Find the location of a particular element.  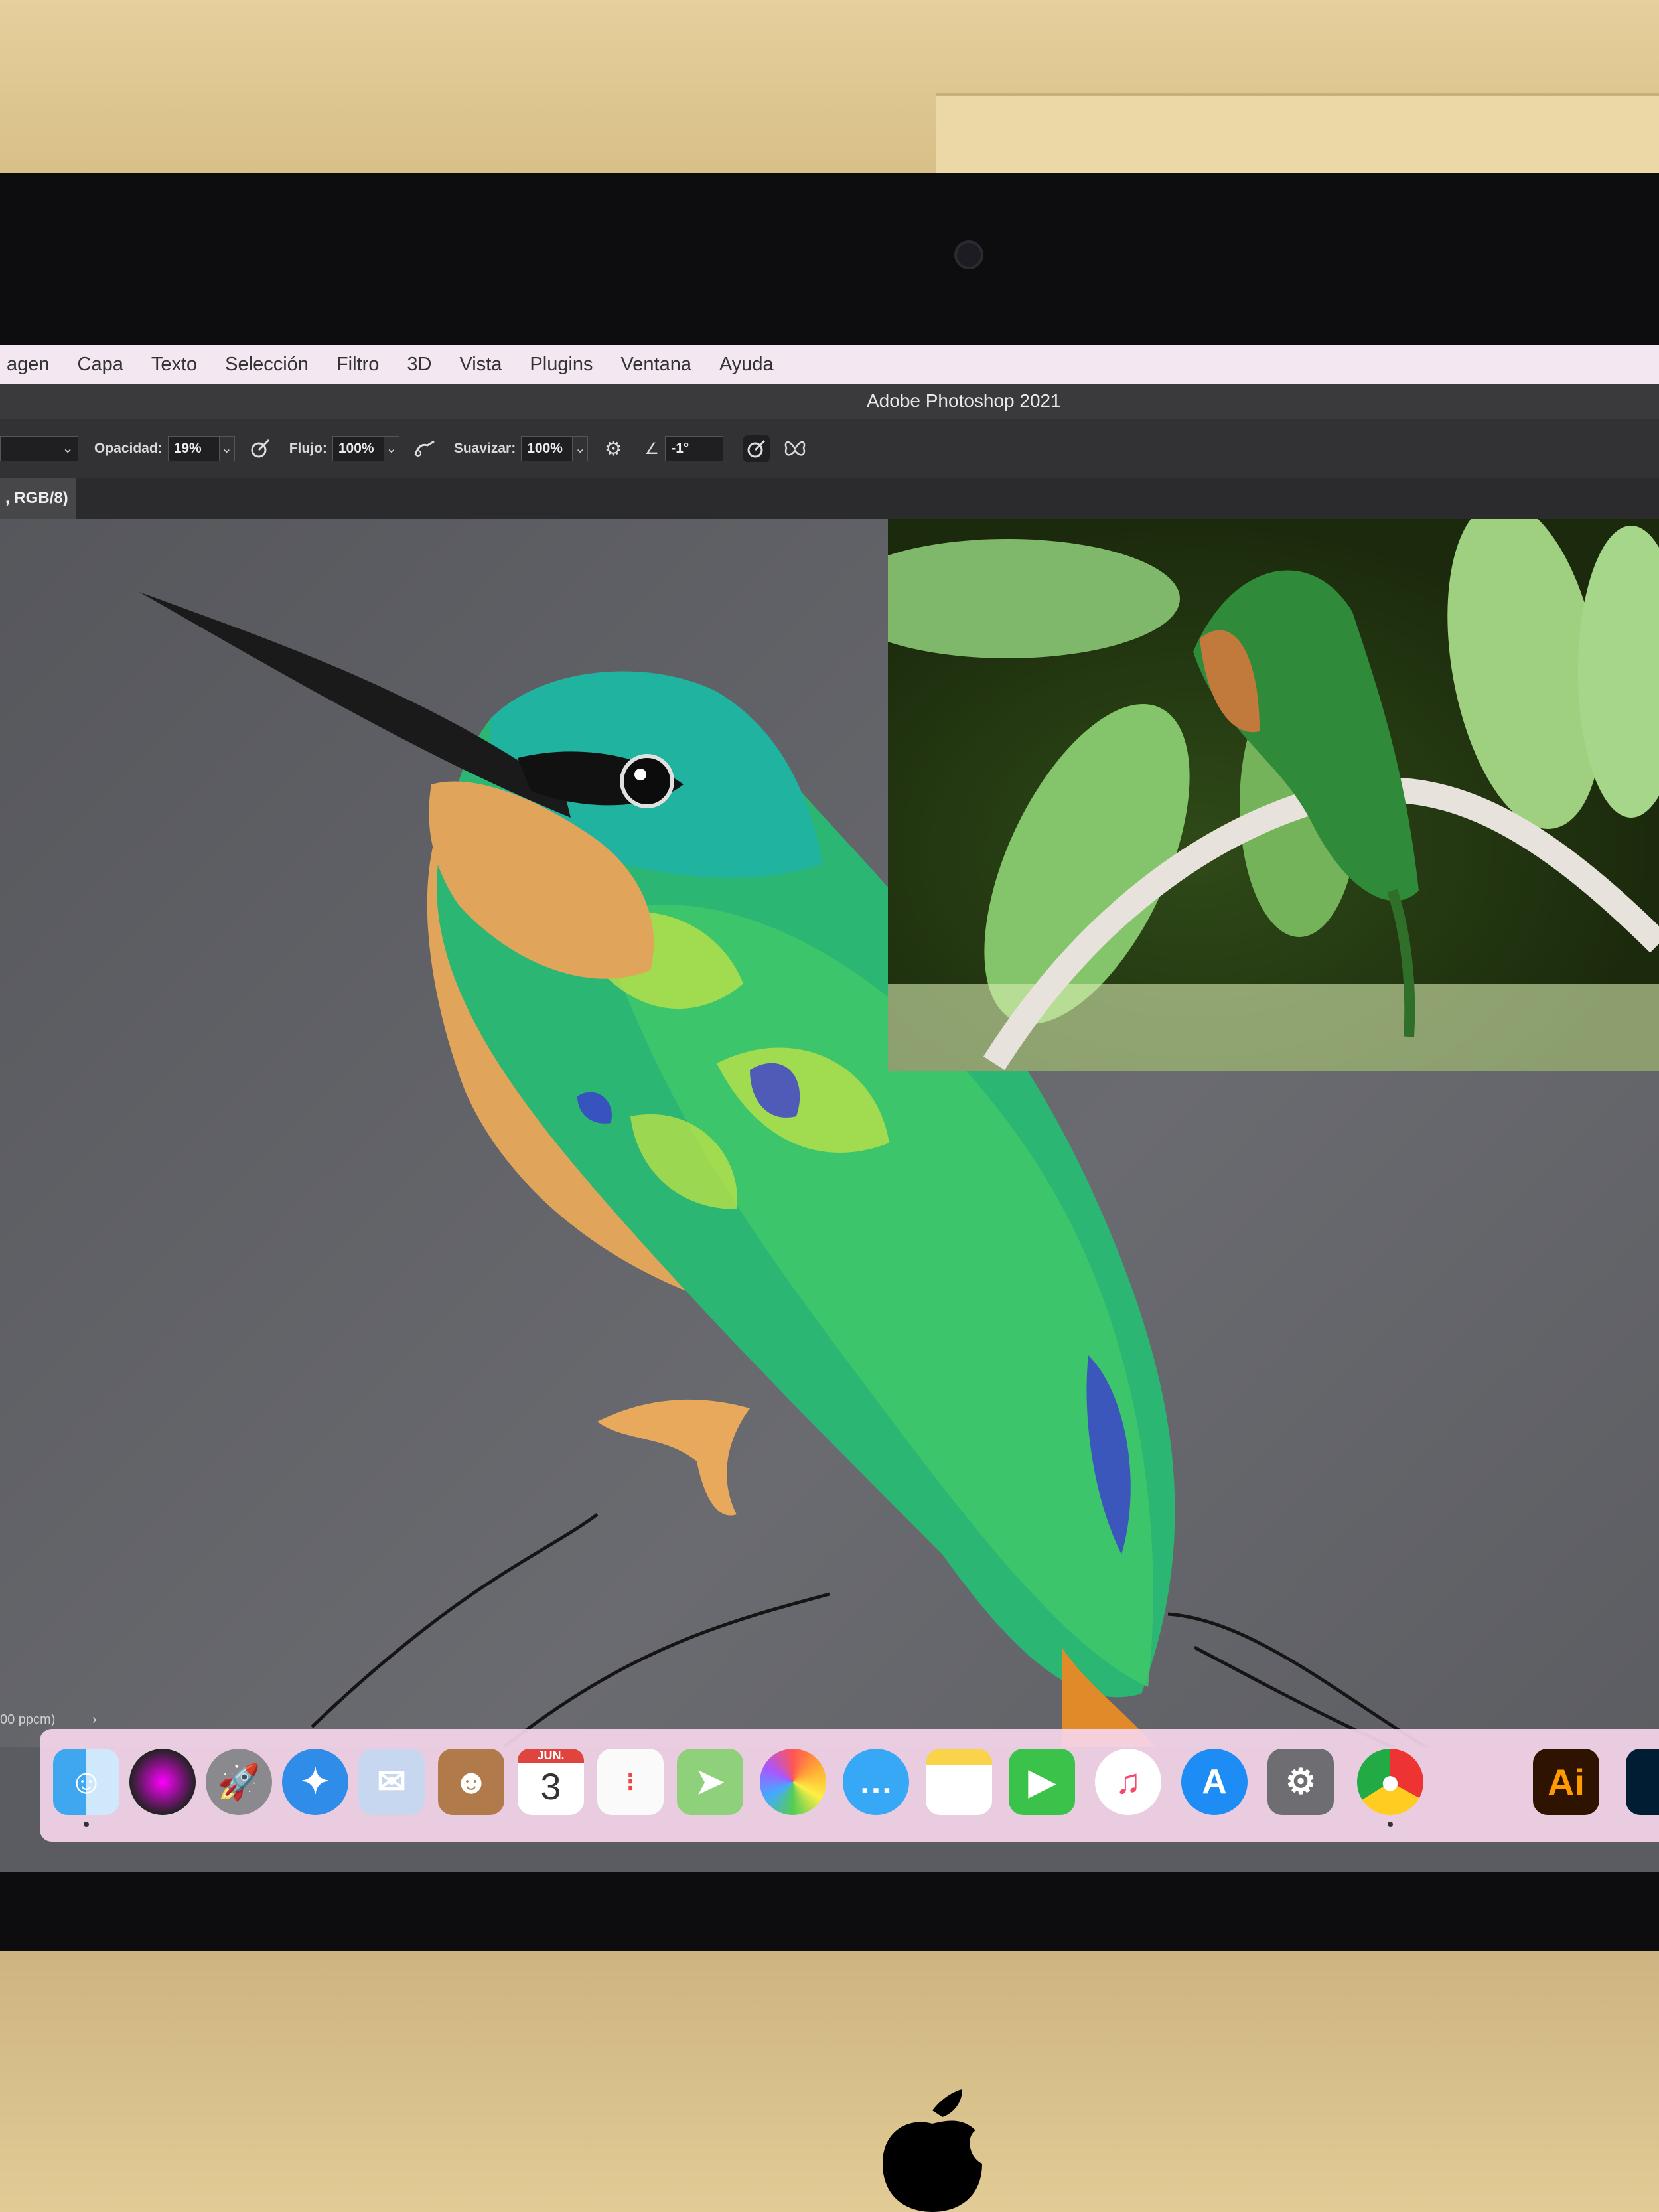

menu-item-imagen: agen is located at coordinates (31, 365).